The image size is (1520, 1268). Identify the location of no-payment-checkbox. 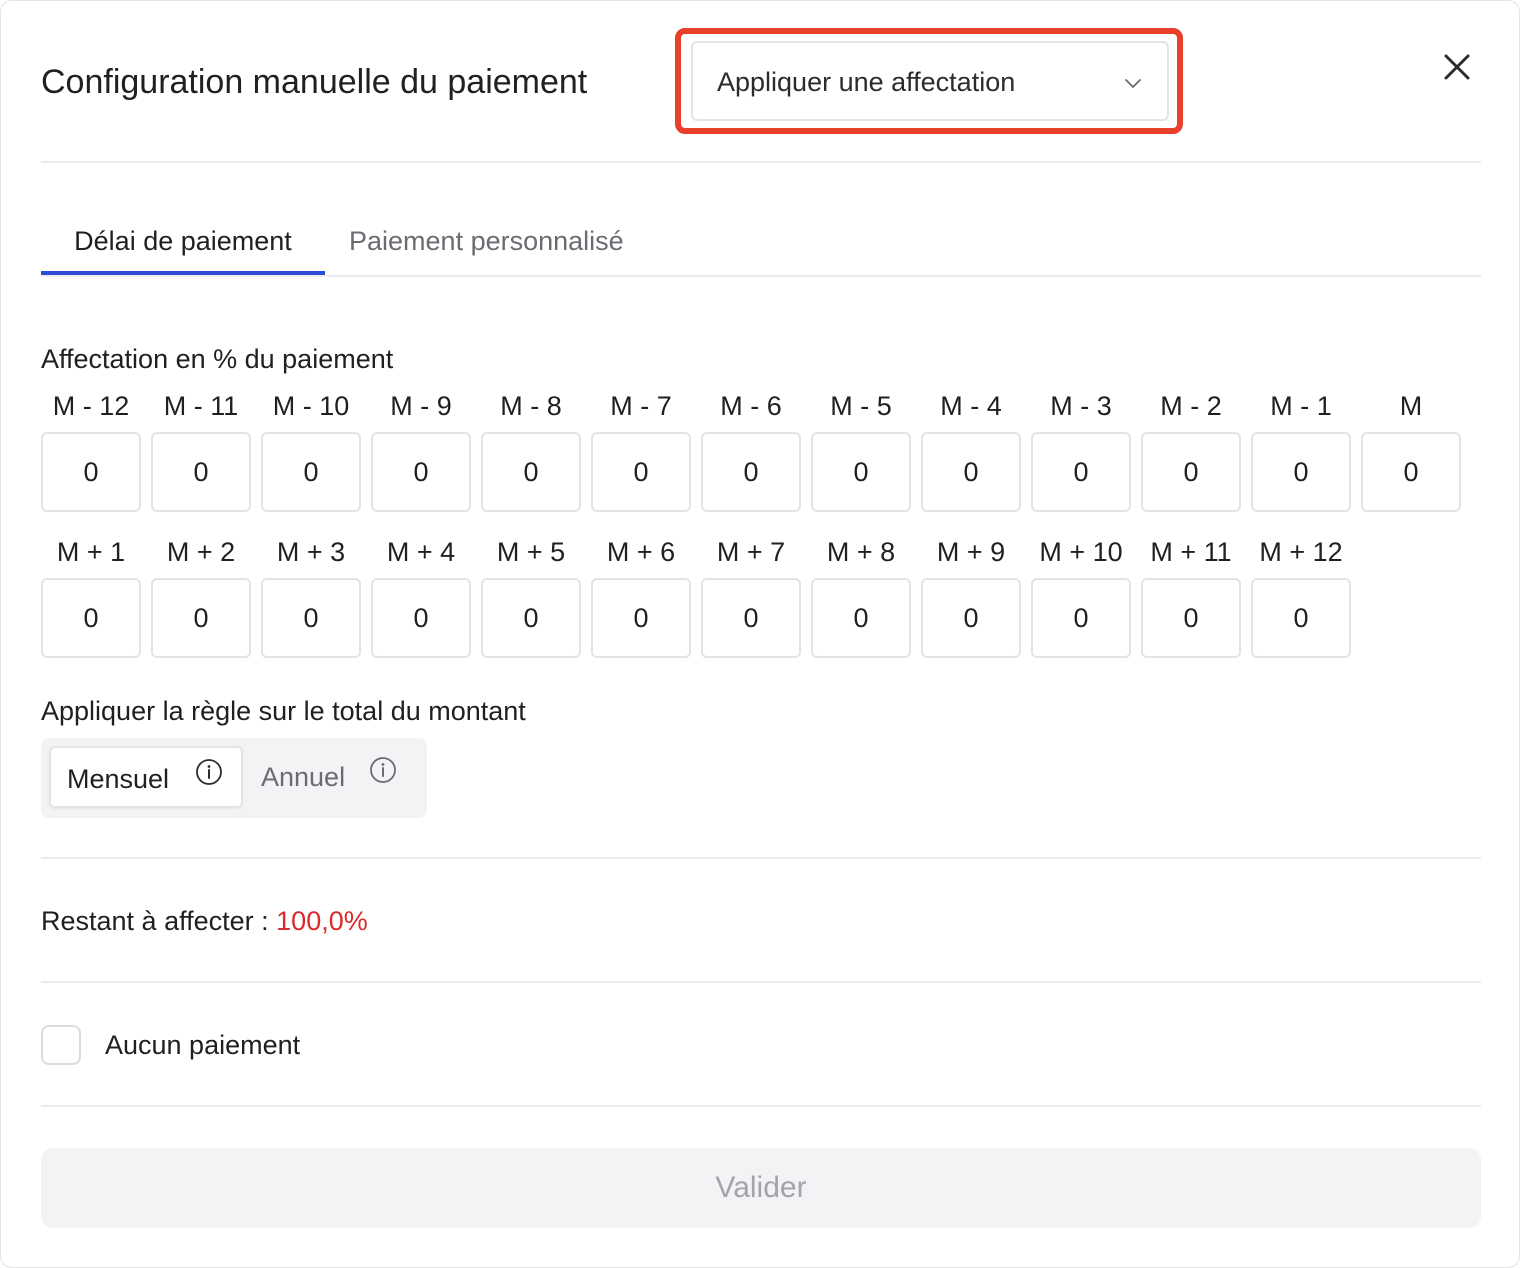
(61, 1045).